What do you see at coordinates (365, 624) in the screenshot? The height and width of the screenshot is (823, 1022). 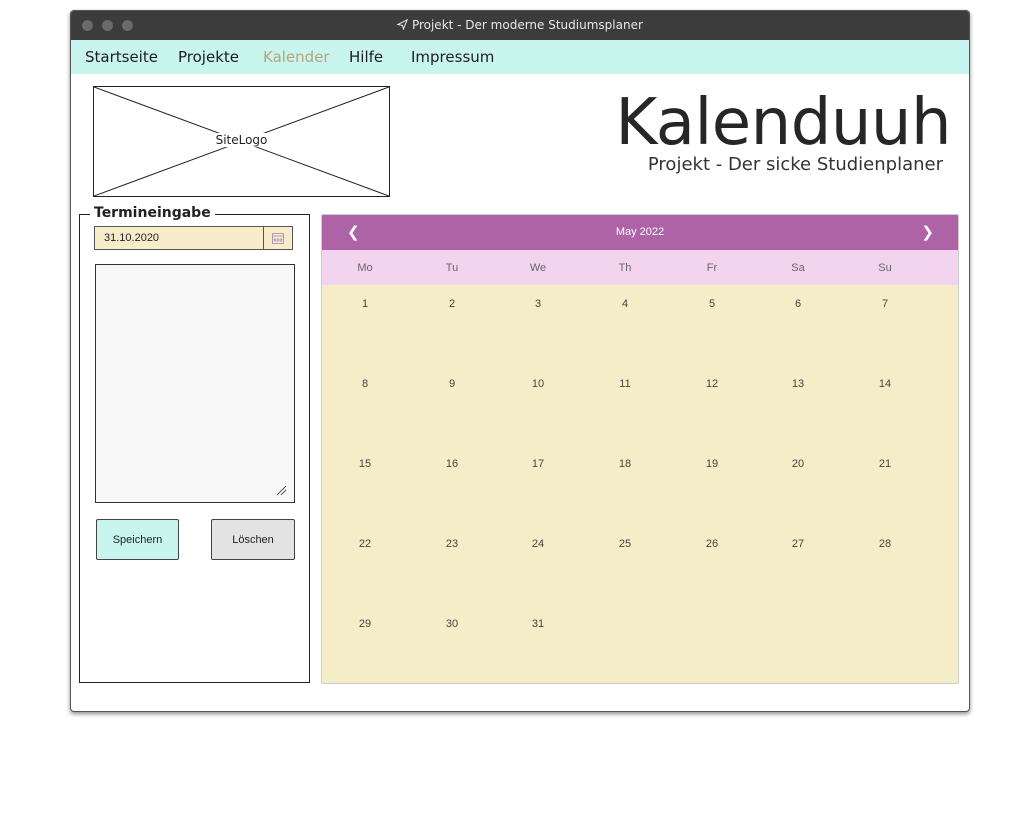 I see `calendar-day: 29` at bounding box center [365, 624].